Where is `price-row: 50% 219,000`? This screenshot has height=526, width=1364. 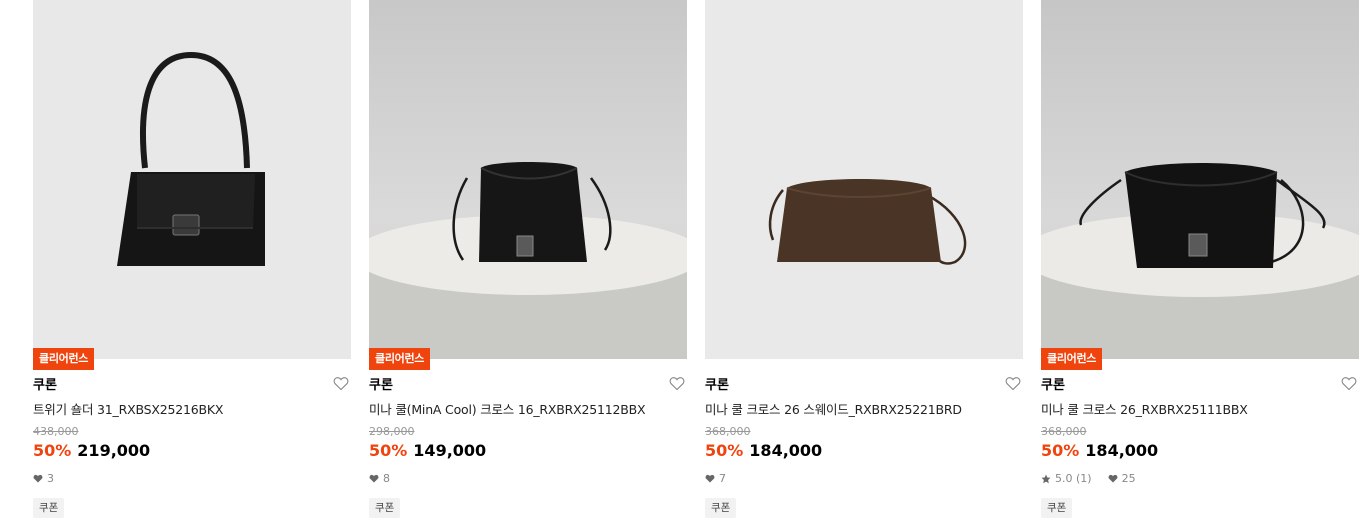 price-row: 50% 219,000 is located at coordinates (91, 450).